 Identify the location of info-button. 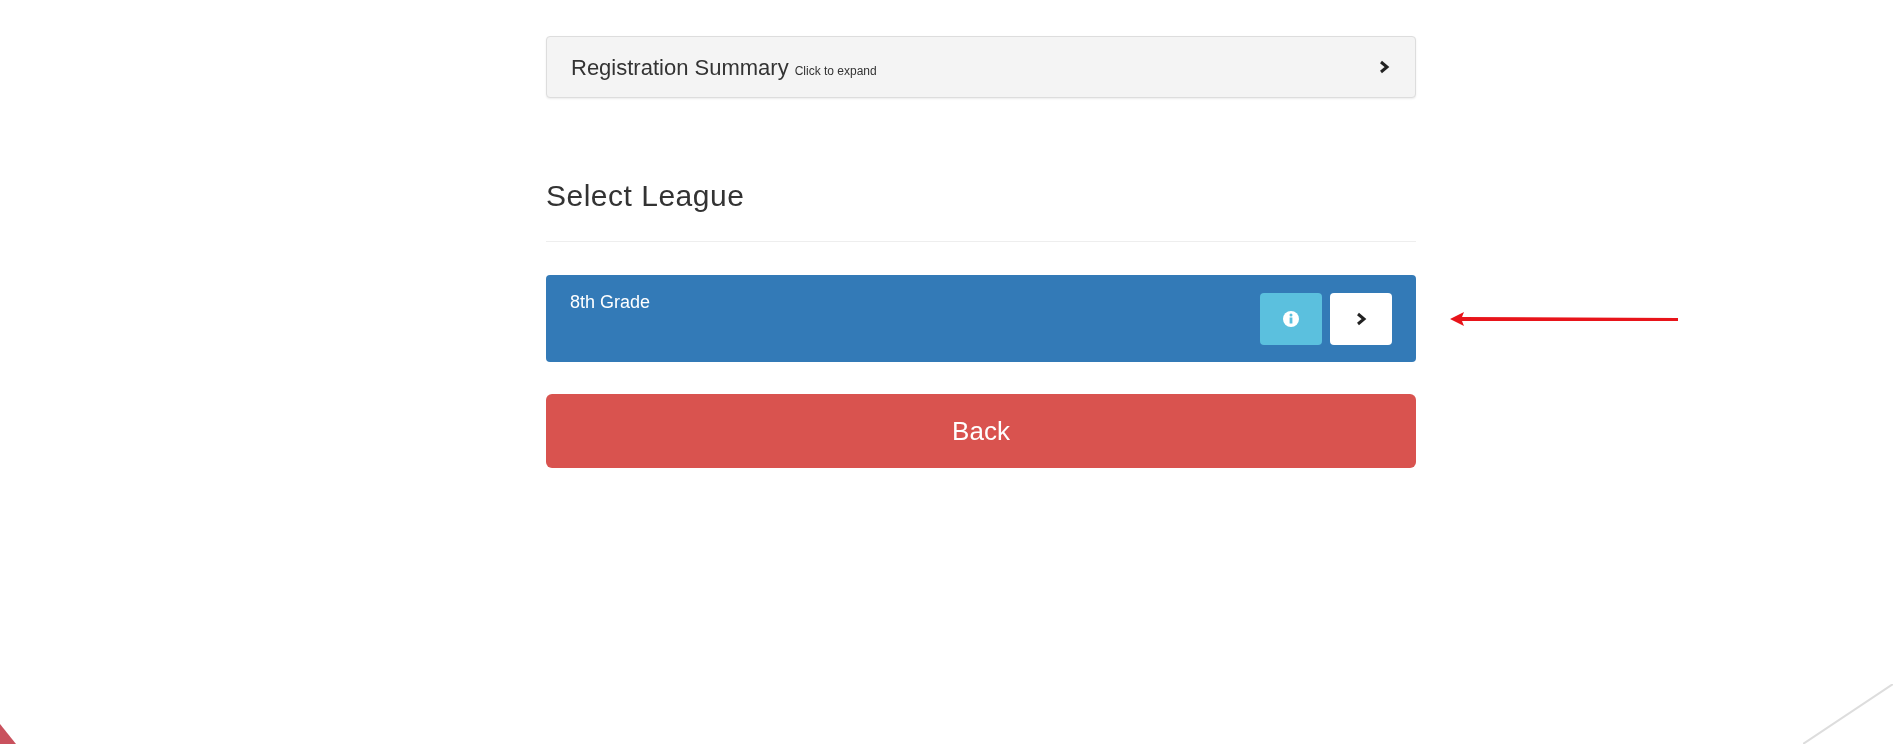
(1291, 319).